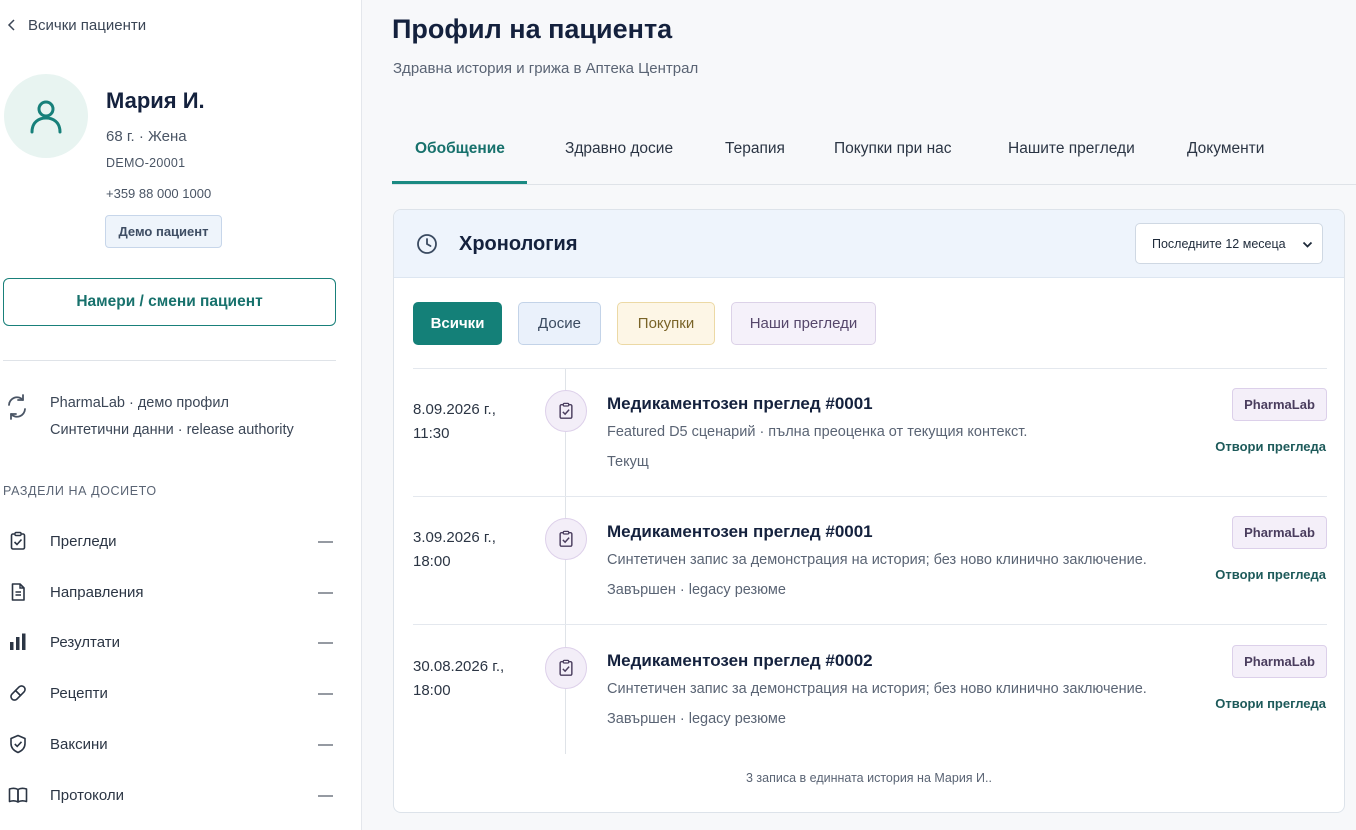 The height and width of the screenshot is (830, 1356). I want to click on tab-summary: Обобщение, so click(460, 151).